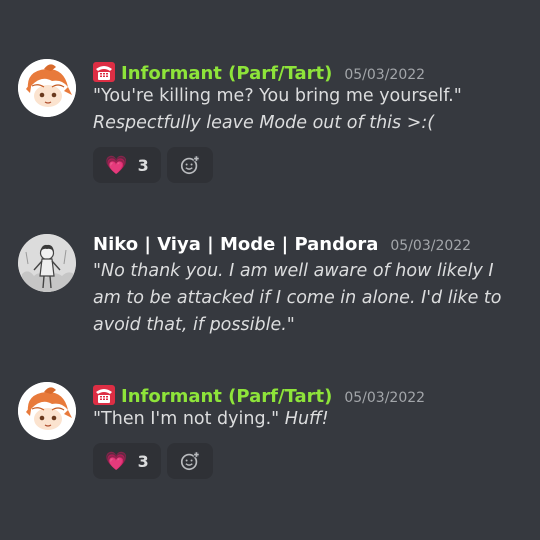 This screenshot has height=540, width=540. I want to click on message-header: Niko | Viya | Mode | Pandora 05/03/2022, so click(313, 246).